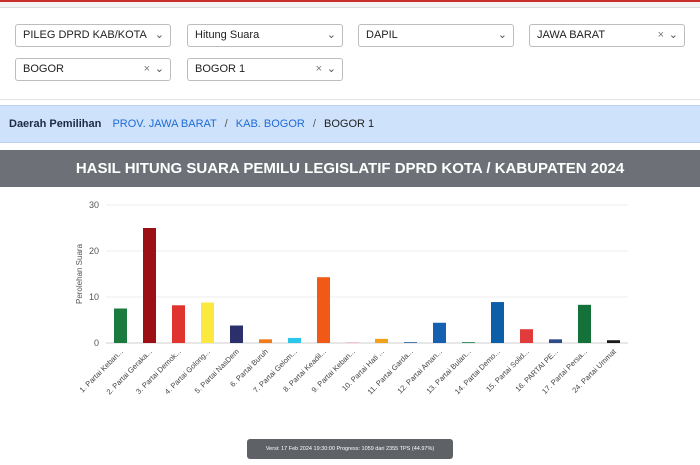 Image resolution: width=700 pixels, height=465 pixels. I want to click on breadcrumb-link-province: PROV. JAWA BARAT, so click(164, 124).